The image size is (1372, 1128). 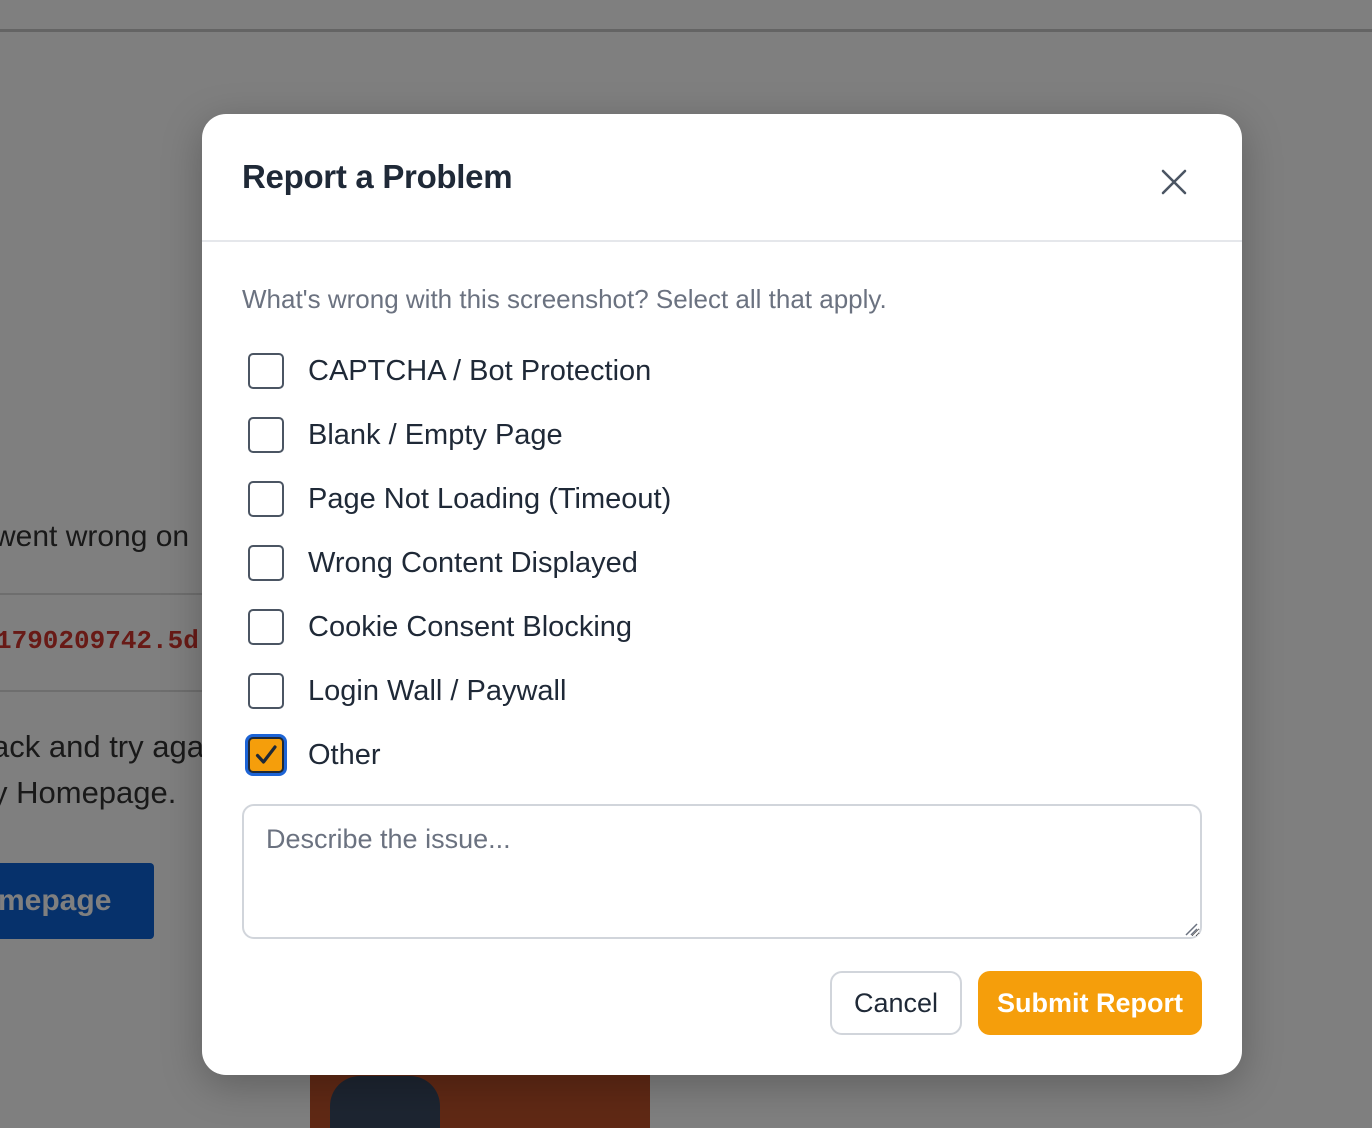 I want to click on option-label: CAPTCHA / Bot Protection, so click(x=480, y=370).